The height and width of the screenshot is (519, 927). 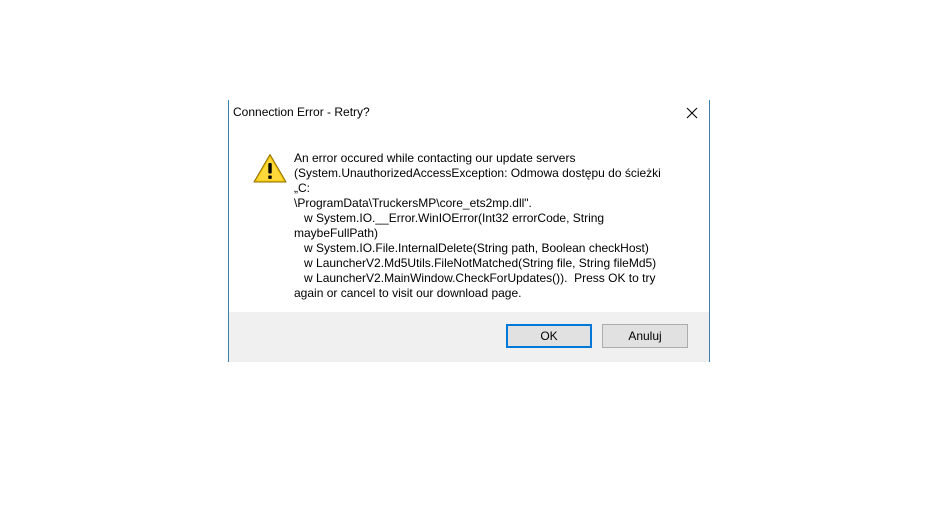 What do you see at coordinates (301, 112) in the screenshot?
I see `dialog-title: Connection Error - Retry?` at bounding box center [301, 112].